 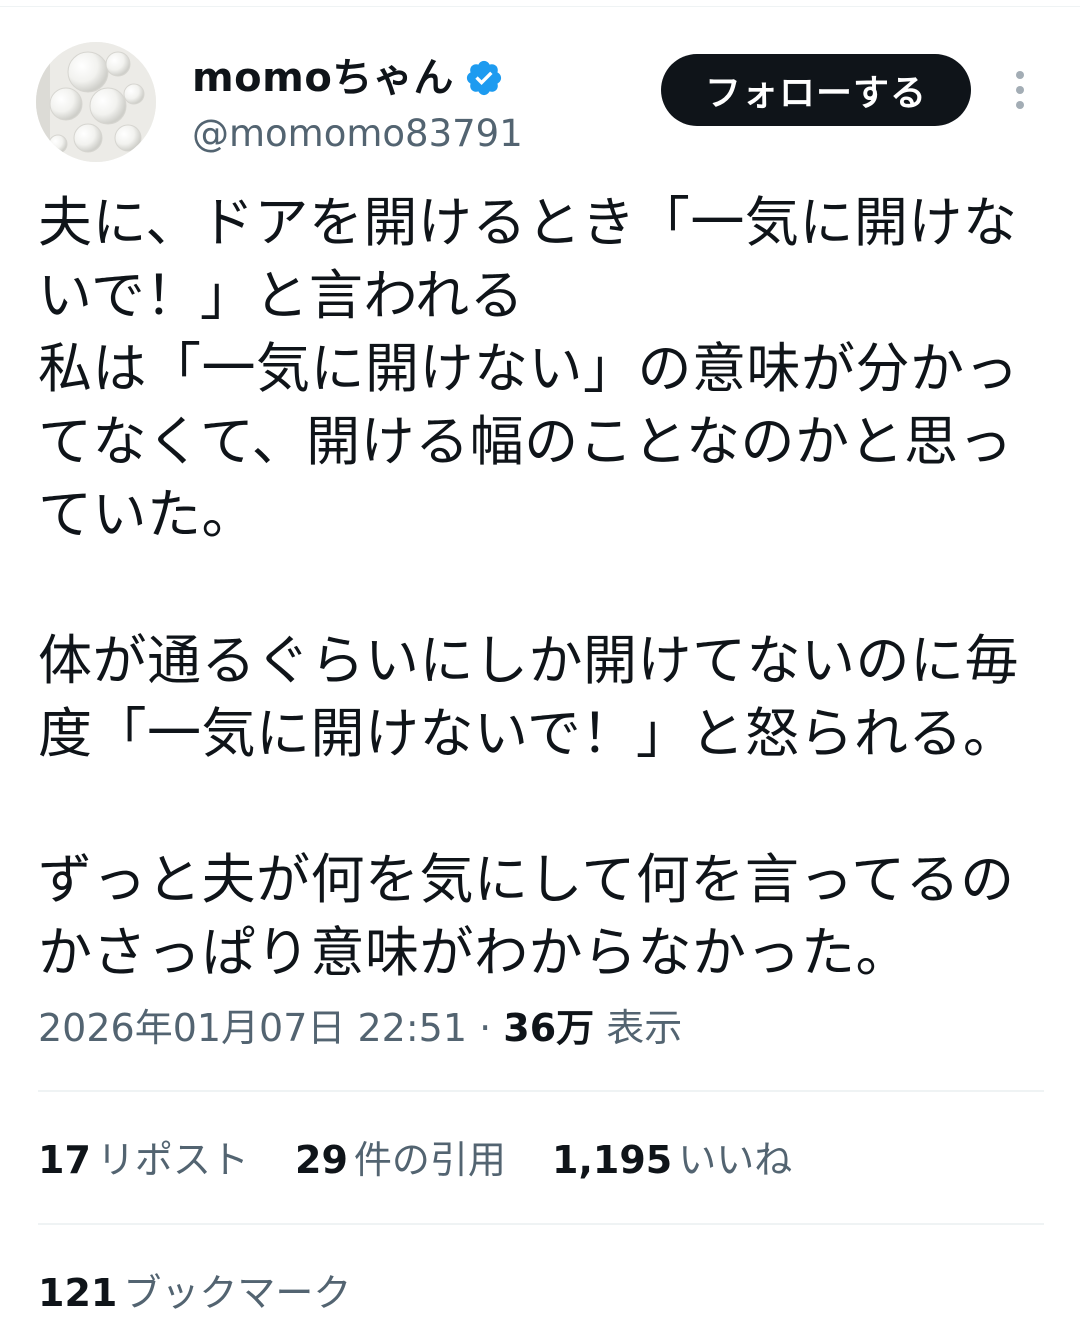 I want to click on more-options-icon, so click(x=1020, y=90).